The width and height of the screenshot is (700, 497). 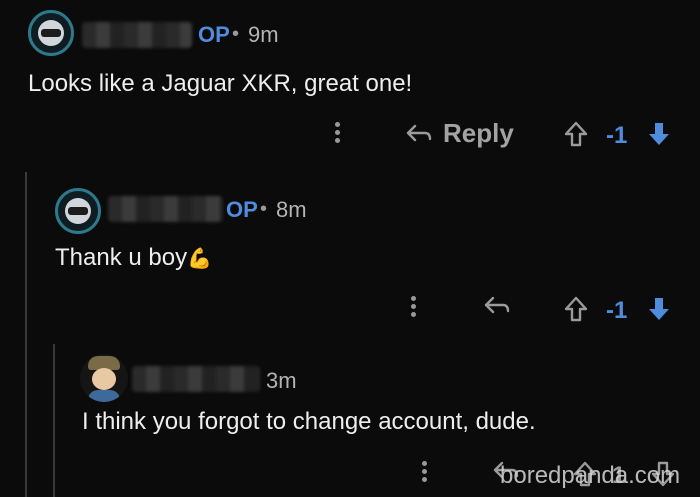 I want to click on timestamp: 8m, so click(x=291, y=209).